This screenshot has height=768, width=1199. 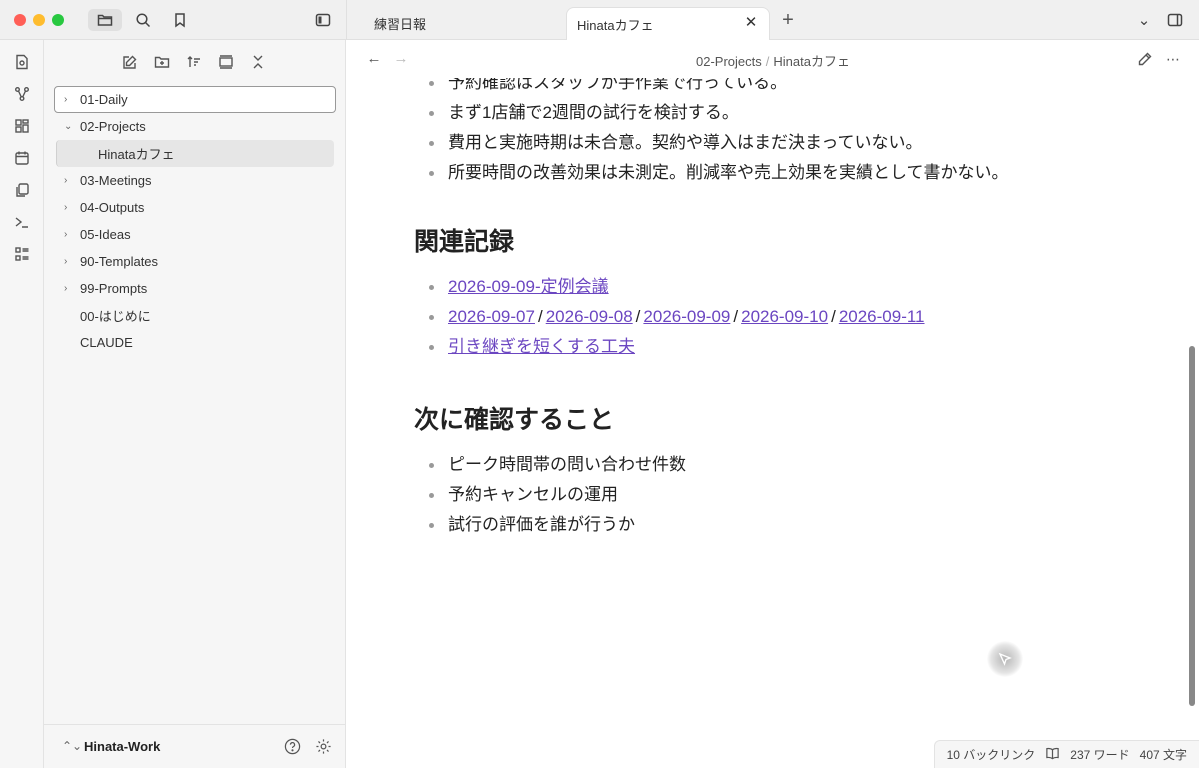 What do you see at coordinates (1175, 20) in the screenshot?
I see `right-sidebar-toggle-icon` at bounding box center [1175, 20].